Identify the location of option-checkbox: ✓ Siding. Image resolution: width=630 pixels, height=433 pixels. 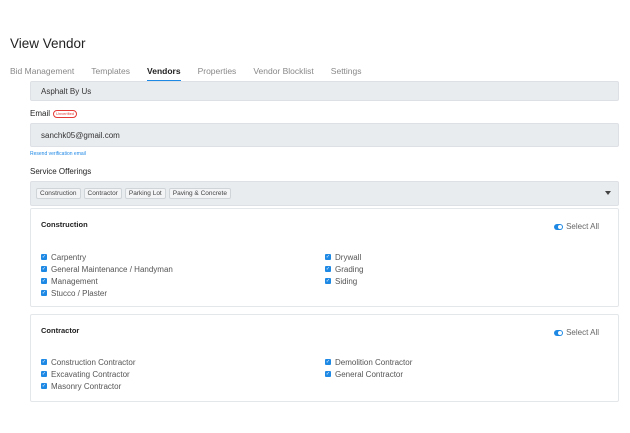
(344, 281).